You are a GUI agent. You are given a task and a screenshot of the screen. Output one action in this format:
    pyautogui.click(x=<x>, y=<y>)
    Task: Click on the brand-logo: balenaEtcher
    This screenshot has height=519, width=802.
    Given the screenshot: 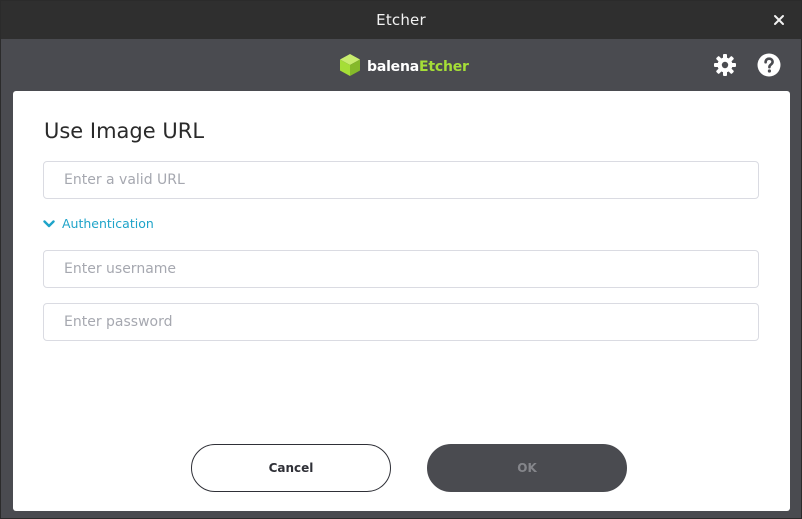 What is the action you would take?
    pyautogui.click(x=404, y=65)
    